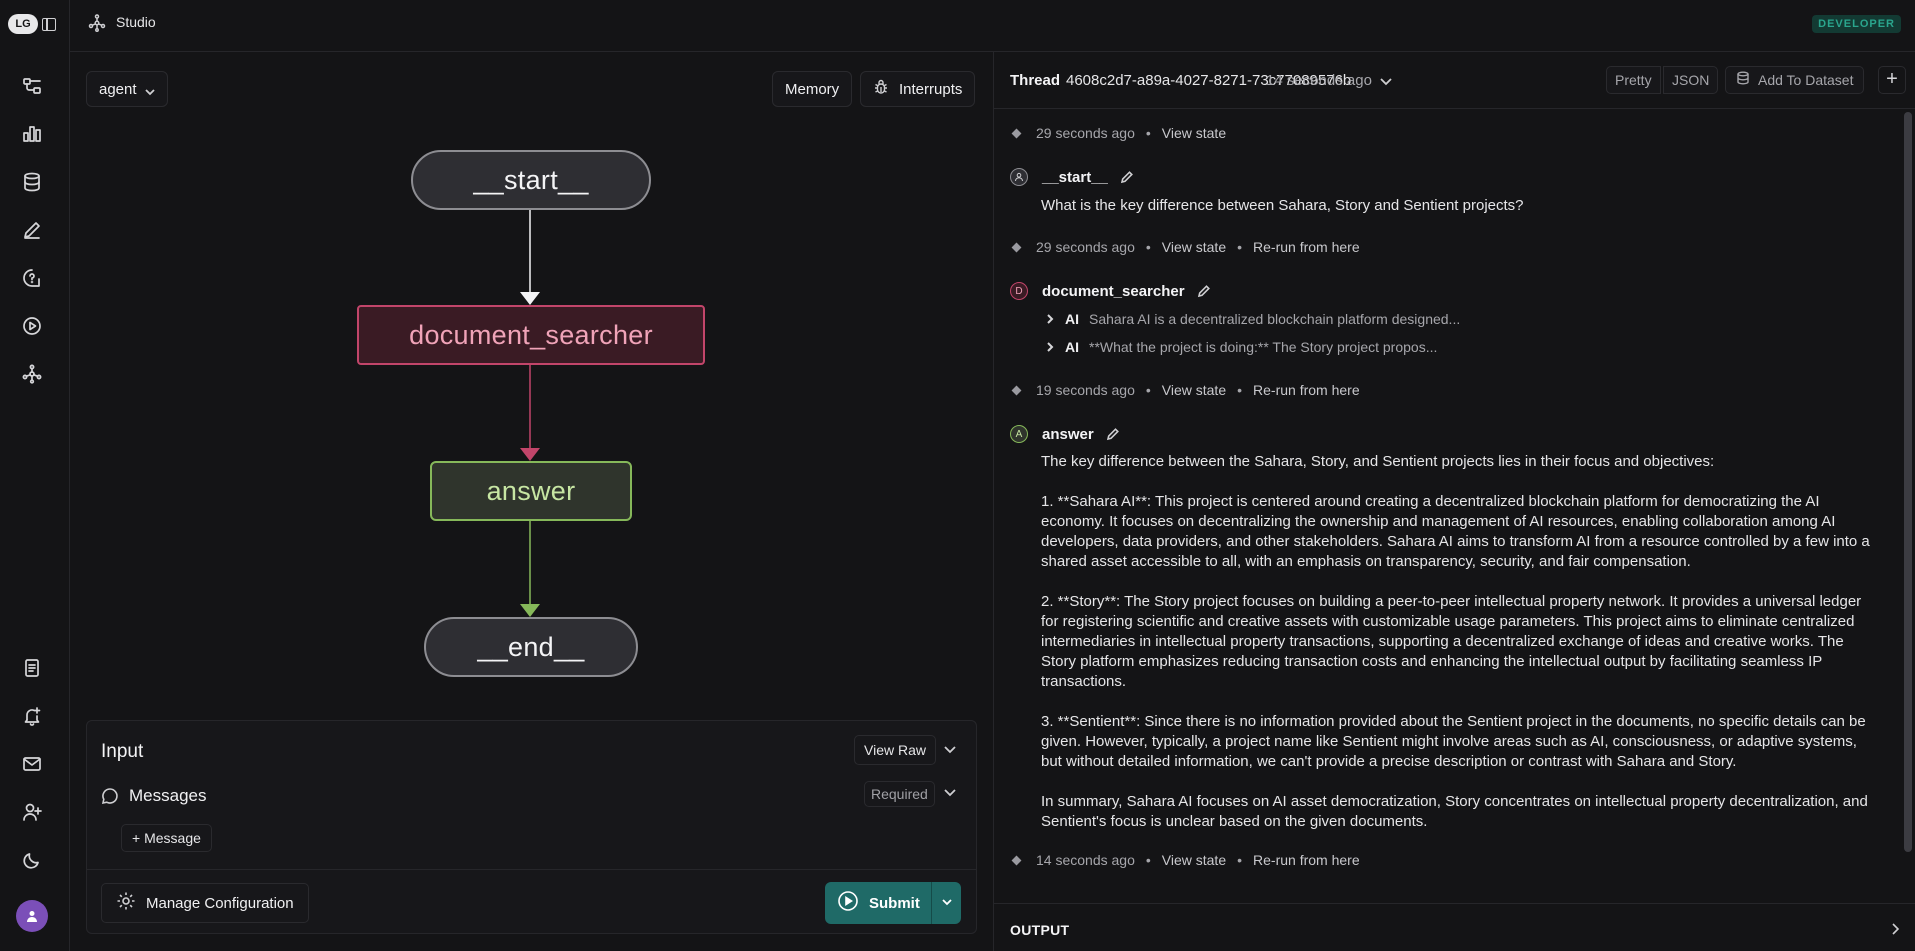 The image size is (1915, 951). Describe the element at coordinates (1019, 434) in the screenshot. I see `node-initial-badge: A` at that location.